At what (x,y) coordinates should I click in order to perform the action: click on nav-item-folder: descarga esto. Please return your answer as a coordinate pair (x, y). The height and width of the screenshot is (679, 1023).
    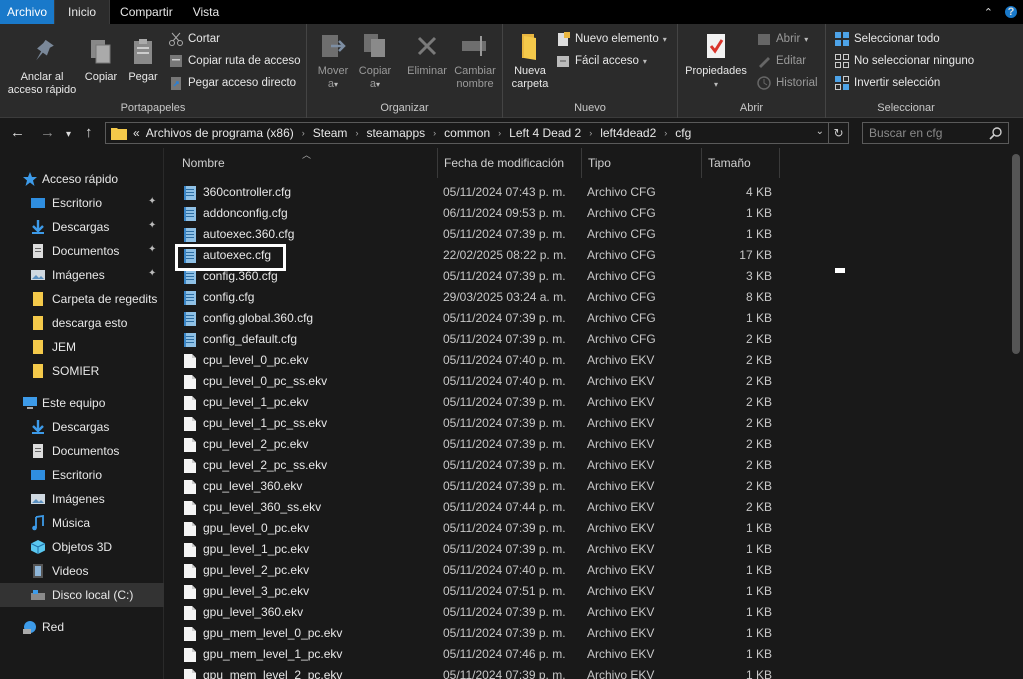
    Looking at the image, I should click on (82, 323).